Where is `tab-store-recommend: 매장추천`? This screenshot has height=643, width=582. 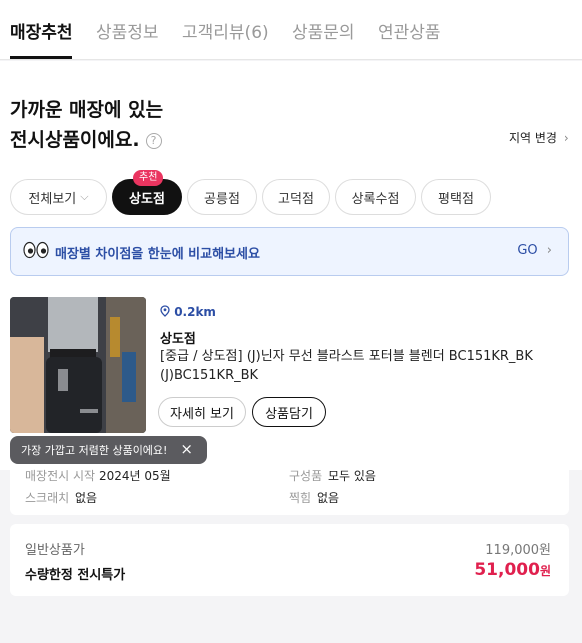
tab-store-recommend: 매장추천 is located at coordinates (41, 30).